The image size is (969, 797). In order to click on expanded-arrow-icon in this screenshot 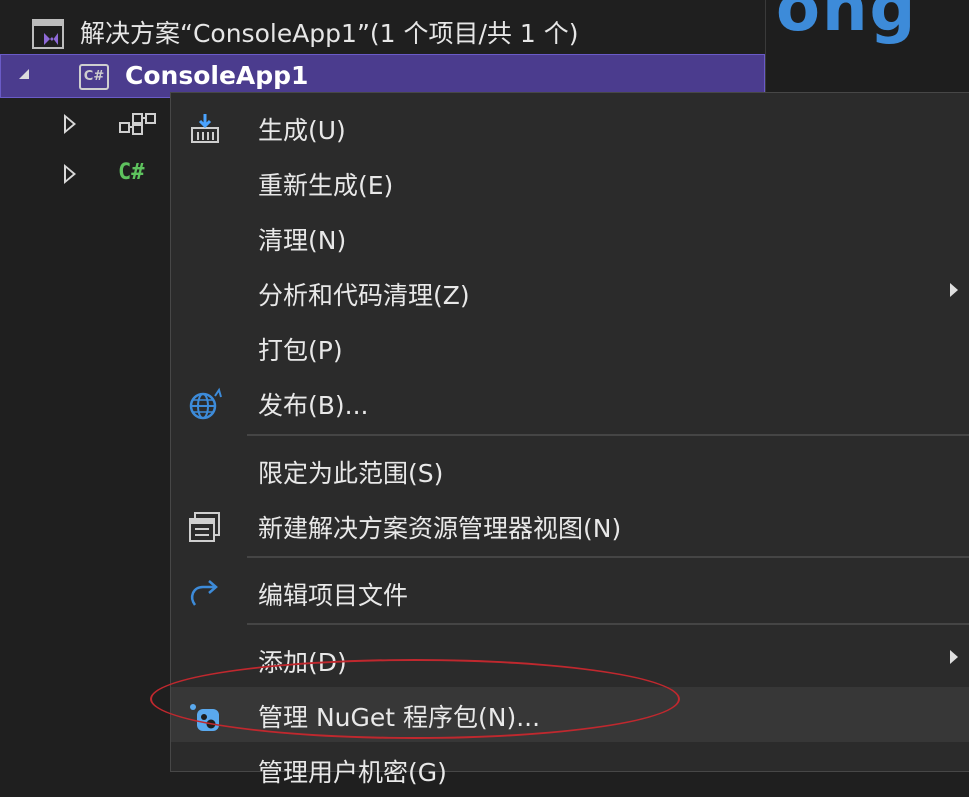, I will do `click(24, 74)`.